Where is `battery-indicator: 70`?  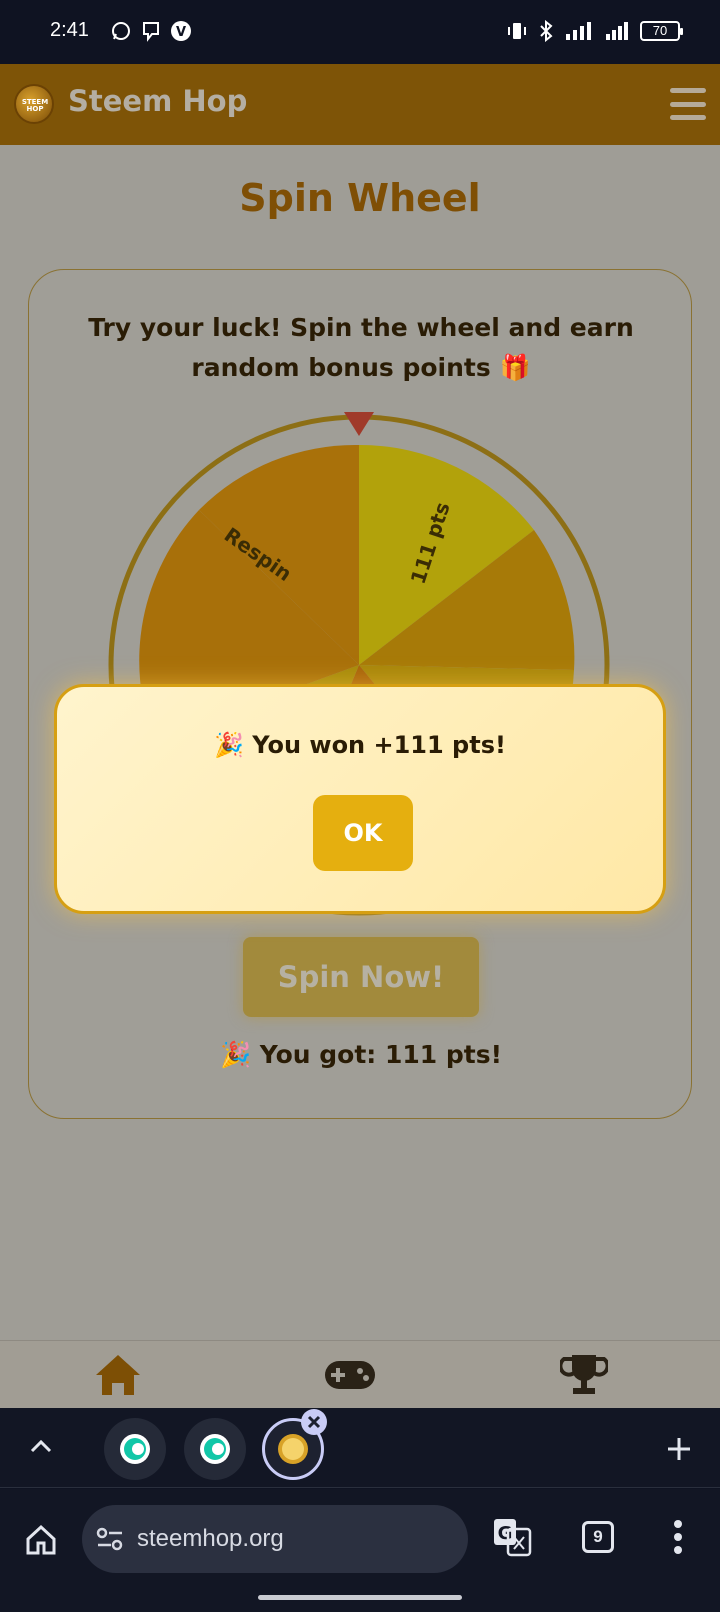
battery-indicator: 70 is located at coordinates (661, 31).